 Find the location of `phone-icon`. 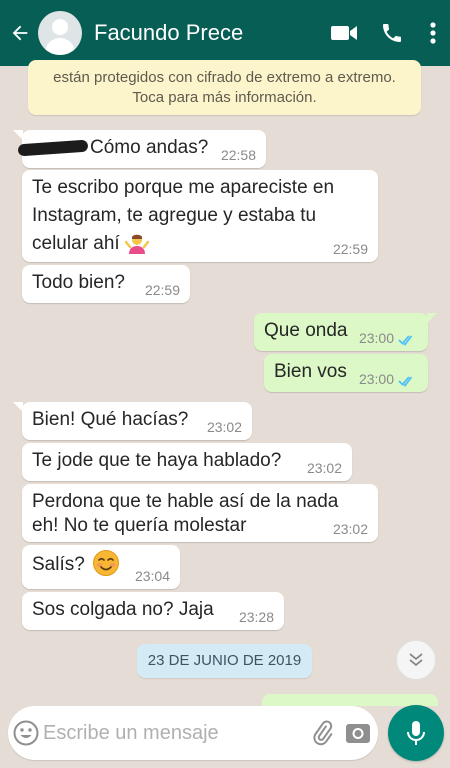

phone-icon is located at coordinates (392, 33).